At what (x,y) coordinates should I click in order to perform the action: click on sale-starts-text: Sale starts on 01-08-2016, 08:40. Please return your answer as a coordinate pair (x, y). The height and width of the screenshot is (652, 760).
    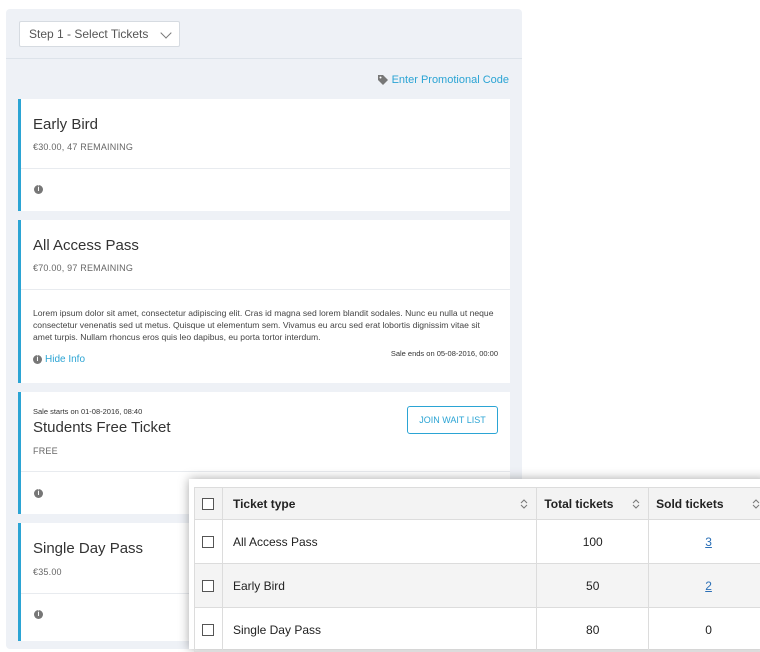
    Looking at the image, I should click on (87, 411).